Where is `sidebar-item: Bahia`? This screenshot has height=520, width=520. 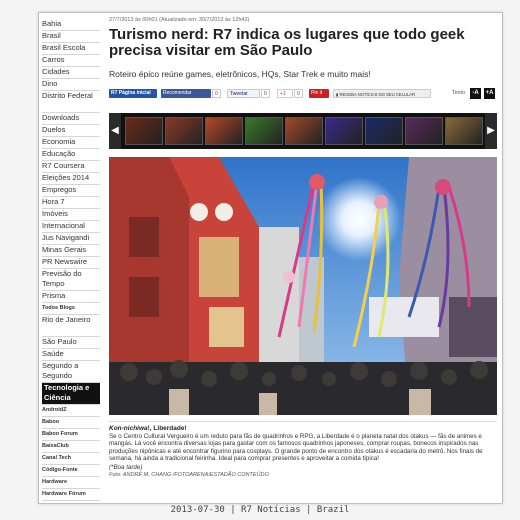
sidebar-item: Bahia is located at coordinates (71, 25).